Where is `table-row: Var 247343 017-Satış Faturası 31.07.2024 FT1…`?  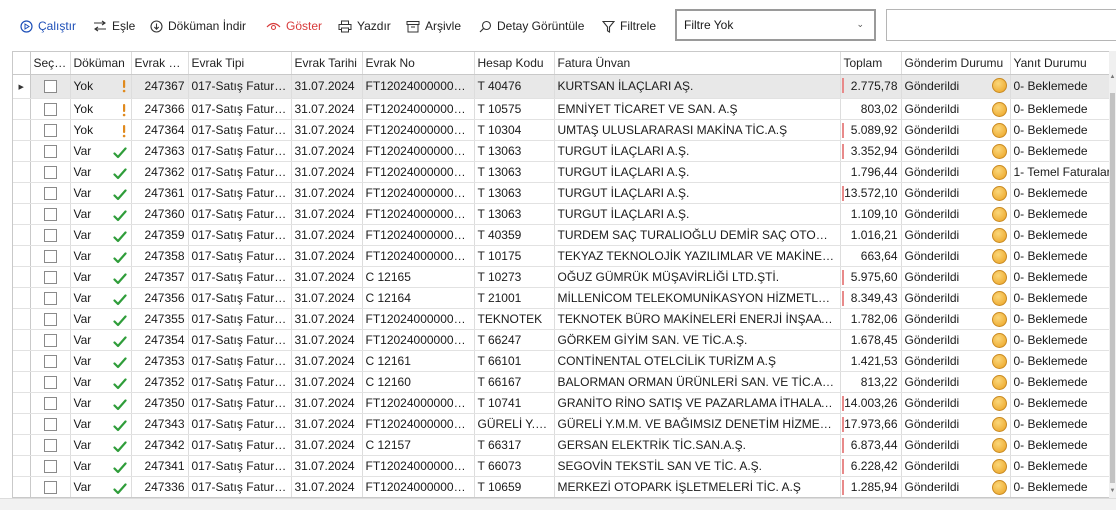
table-row: Var 247343 017-Satış Faturası 31.07.2024 FT1… is located at coordinates (564, 424).